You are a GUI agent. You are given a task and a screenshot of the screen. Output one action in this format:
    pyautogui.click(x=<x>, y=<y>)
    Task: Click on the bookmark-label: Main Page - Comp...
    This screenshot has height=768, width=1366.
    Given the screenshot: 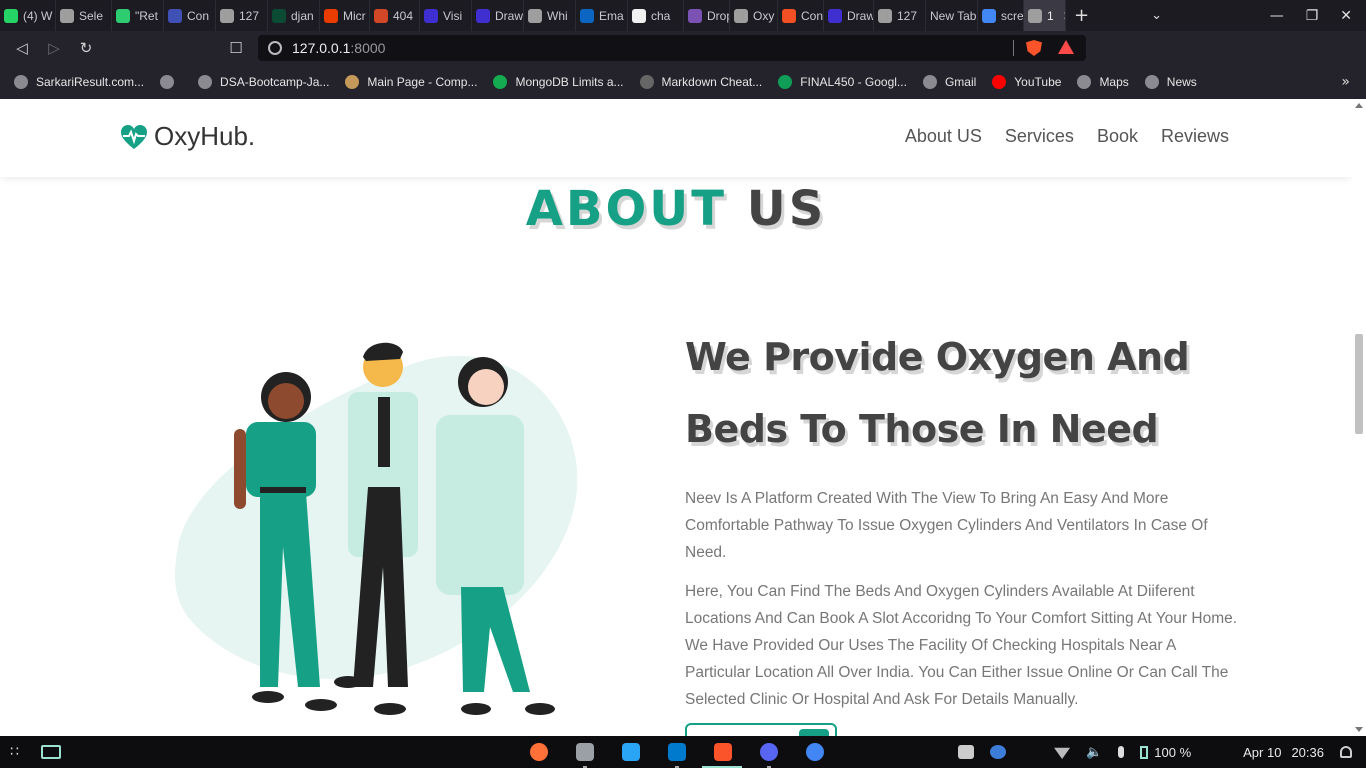 What is the action you would take?
    pyautogui.click(x=422, y=82)
    